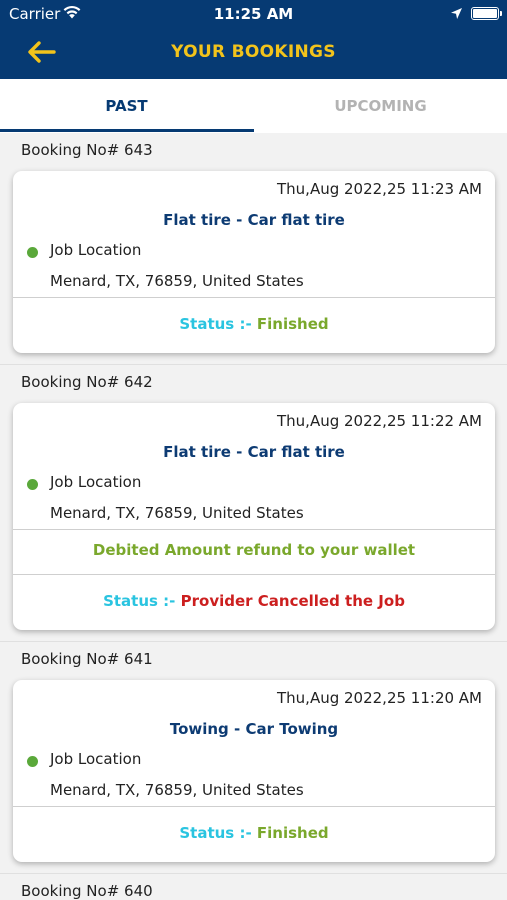  I want to click on clock-time: 11:25 AM, so click(253, 14).